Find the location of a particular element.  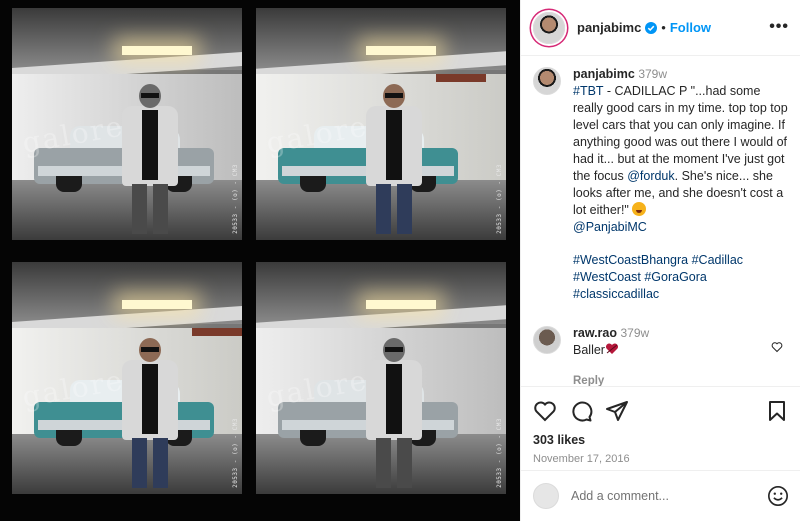

mention-link: @forduk is located at coordinates (650, 176).